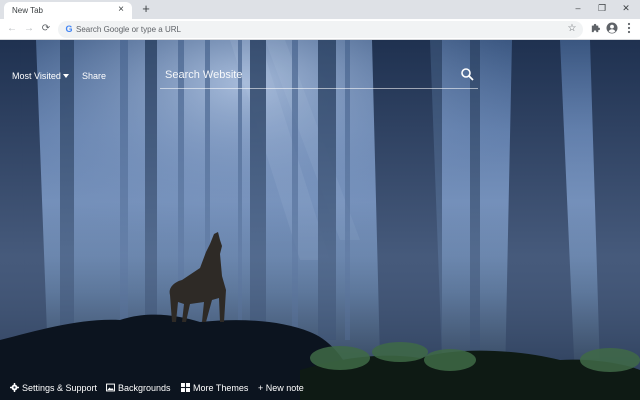 The image size is (640, 400). What do you see at coordinates (602, 8) in the screenshot?
I see `maximize-button: ❐` at bounding box center [602, 8].